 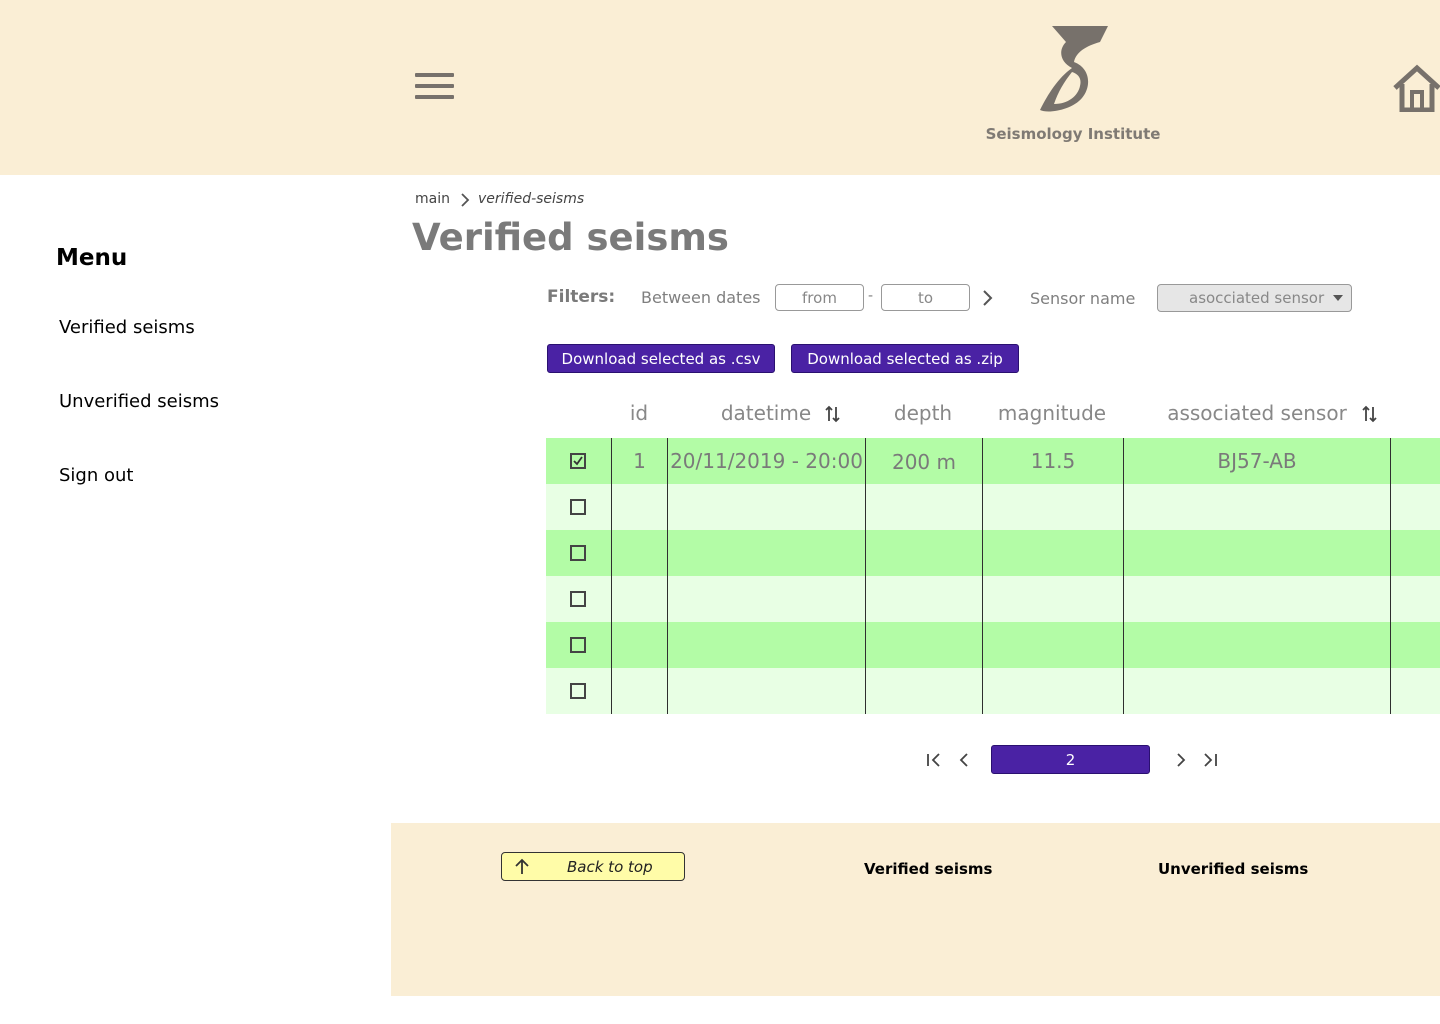 What do you see at coordinates (1210, 760) in the screenshot?
I see `last-page-icon` at bounding box center [1210, 760].